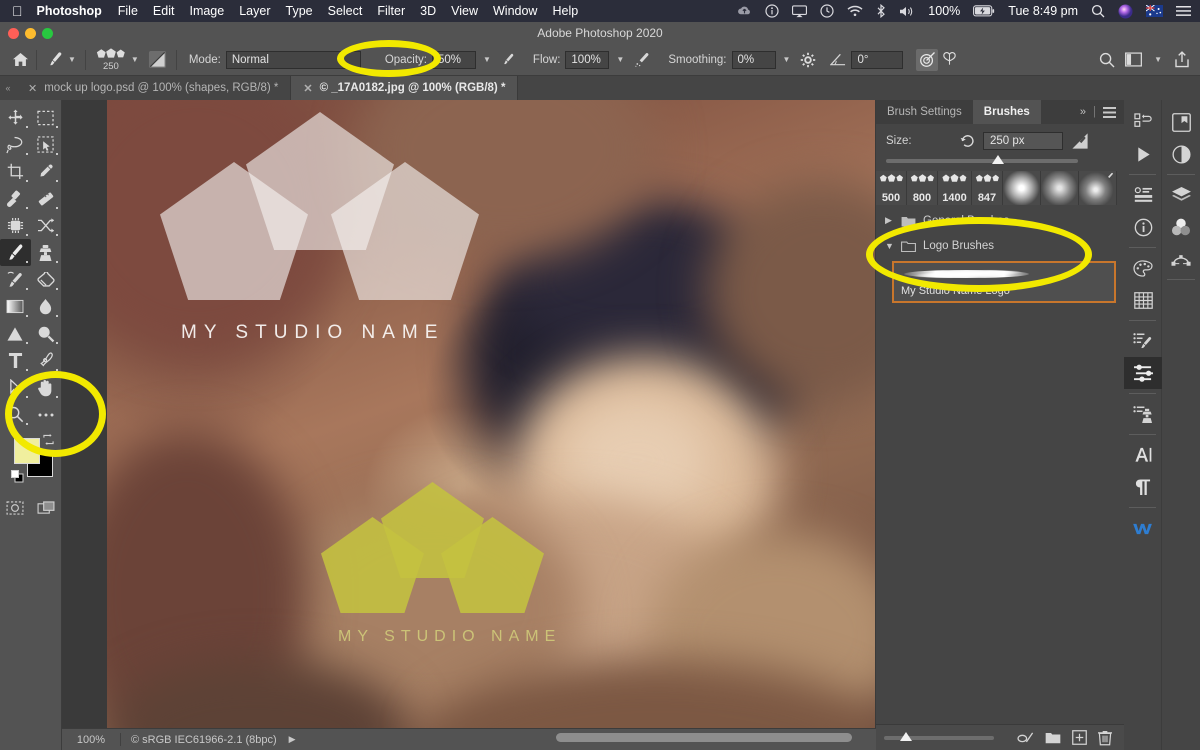 This screenshot has height=750, width=1200. Describe the element at coordinates (46, 144) in the screenshot. I see `quick-selection-tool-icon` at that location.